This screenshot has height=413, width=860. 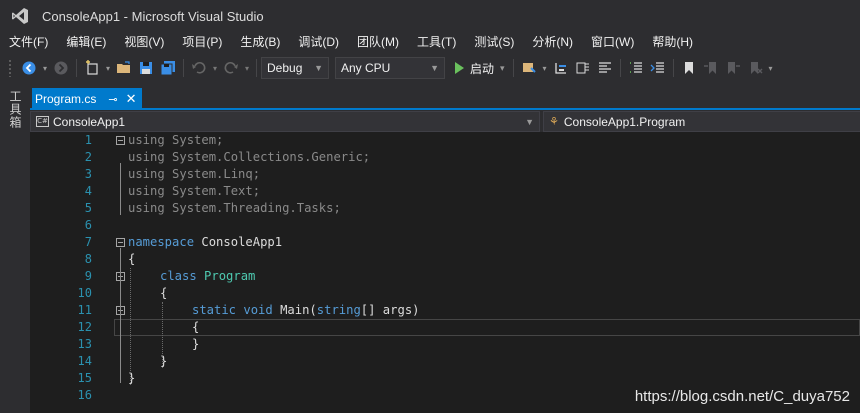 What do you see at coordinates (131, 99) in the screenshot?
I see `close-icon: ✕` at bounding box center [131, 99].